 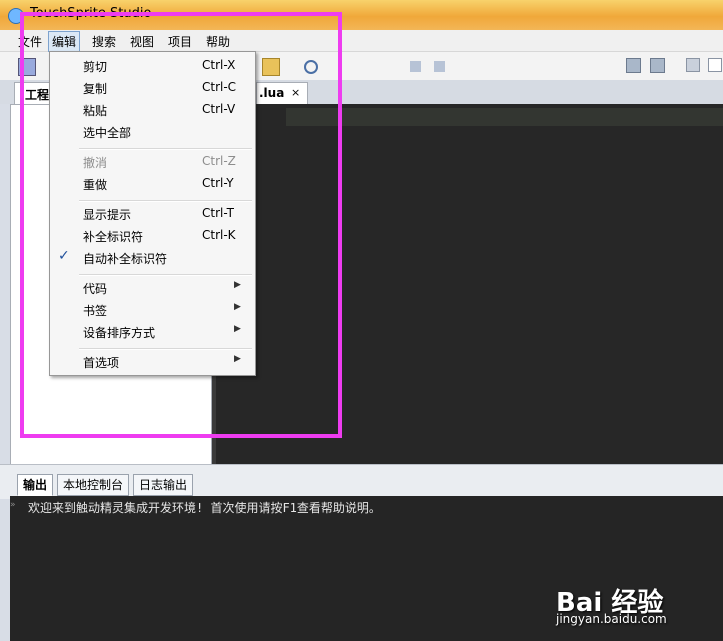 What do you see at coordinates (657, 65) in the screenshot?
I see `device-list-icon` at bounding box center [657, 65].